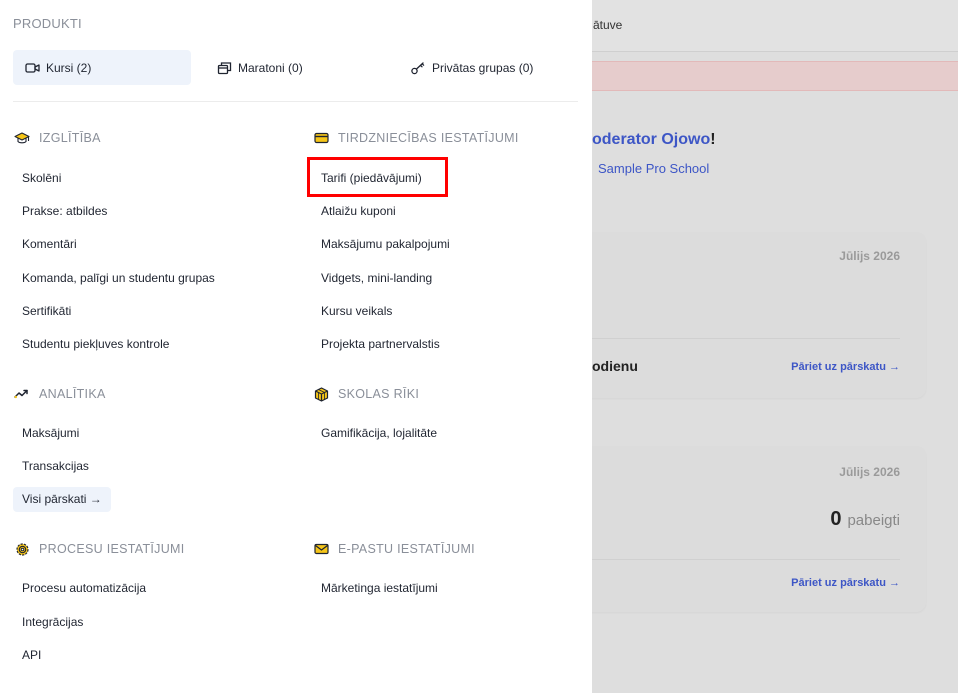 Image resolution: width=958 pixels, height=693 pixels. What do you see at coordinates (379, 433) in the screenshot?
I see `menu-link-gamification: Gamifikācija, lojalitāte` at bounding box center [379, 433].